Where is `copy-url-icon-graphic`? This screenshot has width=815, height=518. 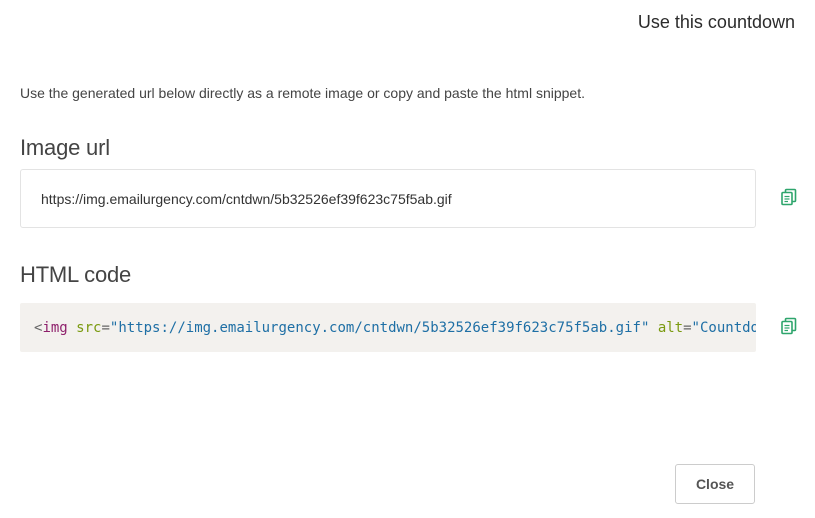
copy-url-icon-graphic is located at coordinates (789, 197).